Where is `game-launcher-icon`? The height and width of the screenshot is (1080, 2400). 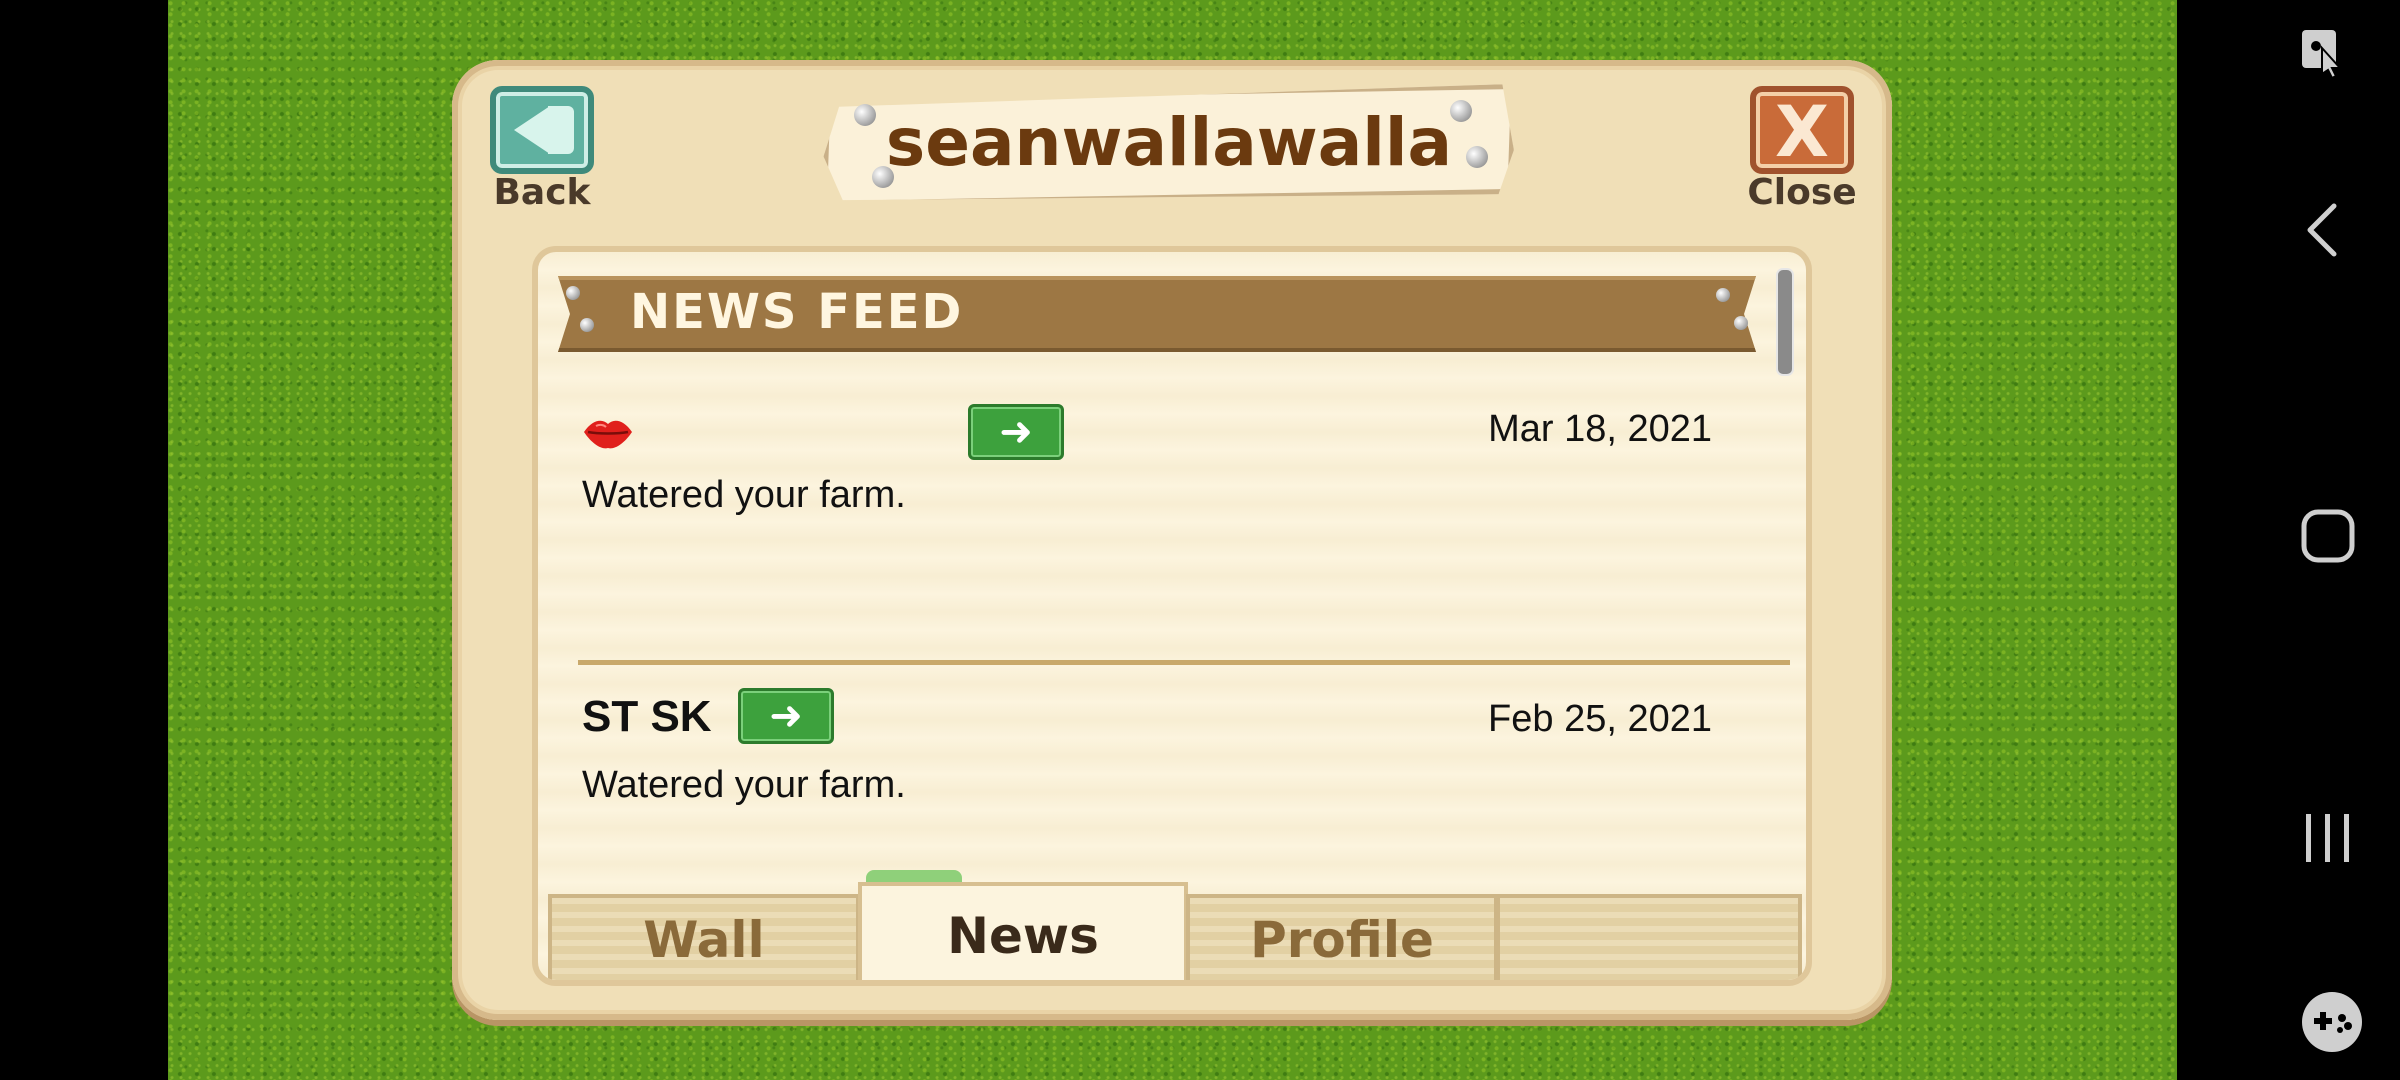
game-launcher-icon is located at coordinates (2332, 1022).